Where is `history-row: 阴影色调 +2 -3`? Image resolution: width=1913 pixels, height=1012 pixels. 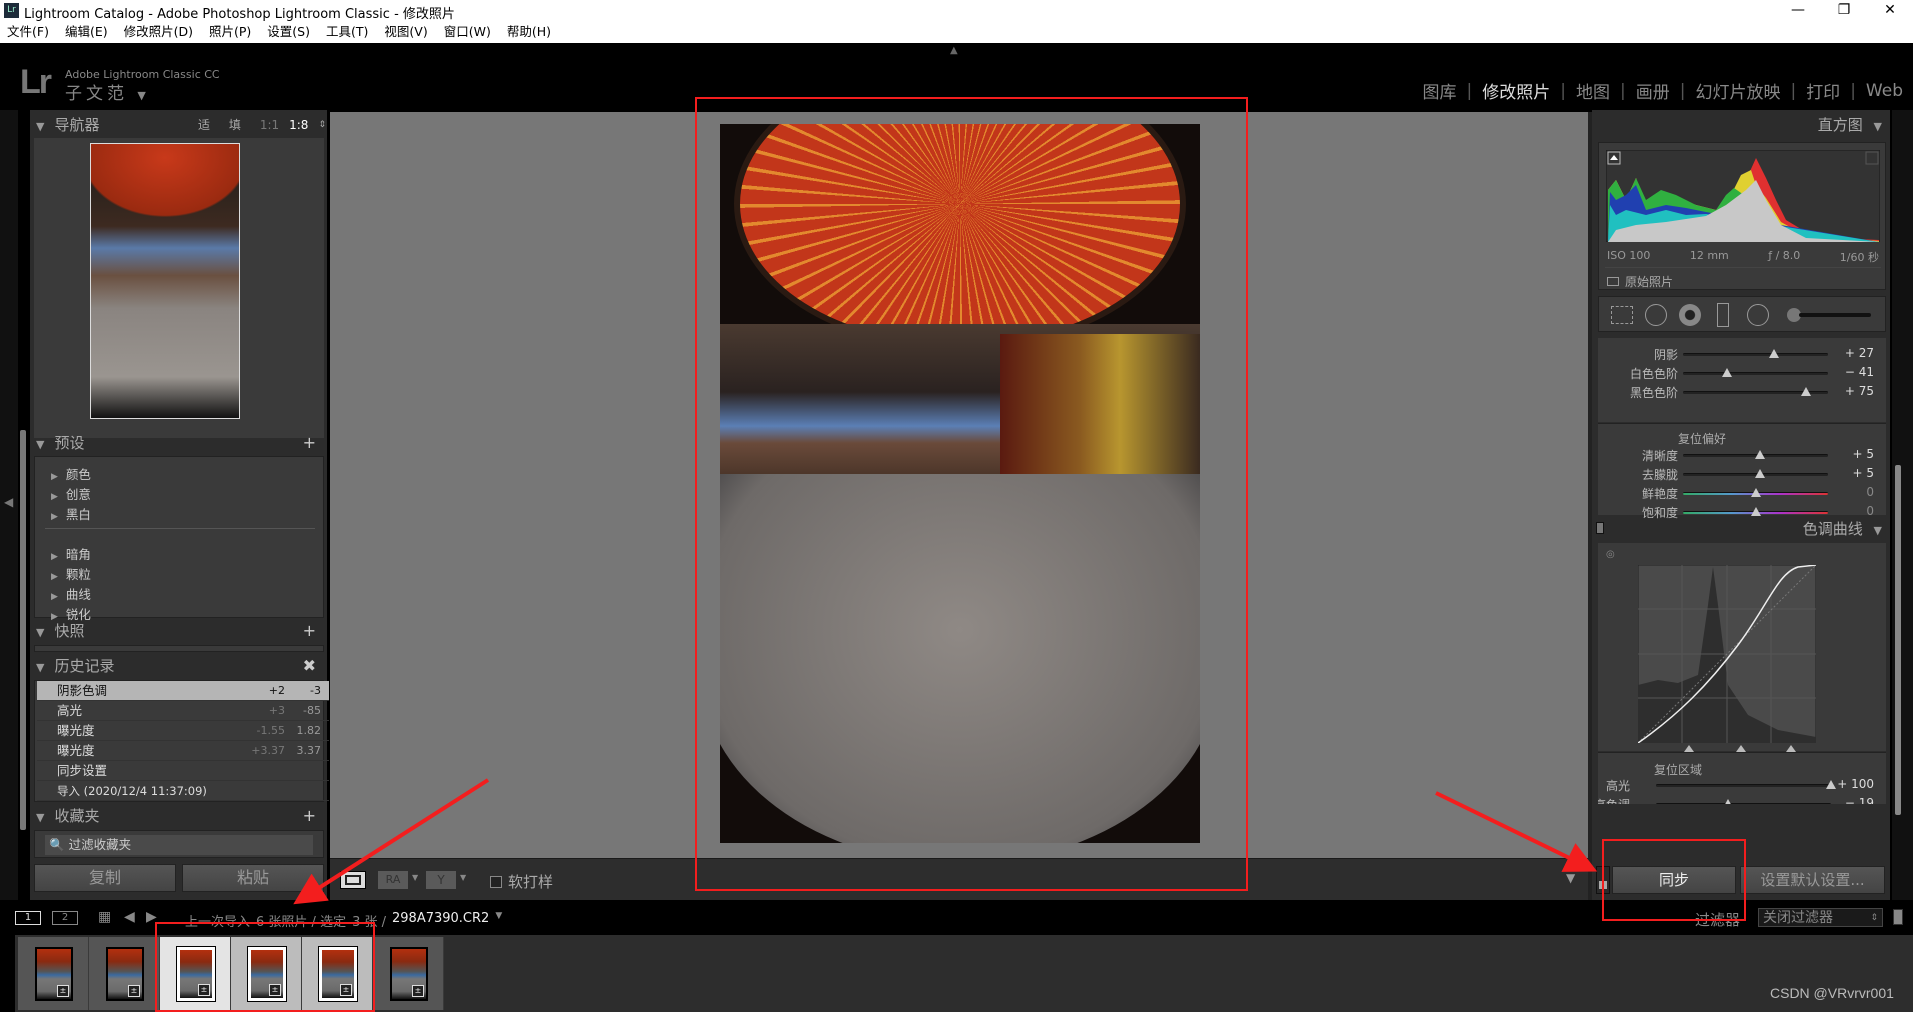 history-row: 阴影色调 +2 -3 is located at coordinates (183, 691).